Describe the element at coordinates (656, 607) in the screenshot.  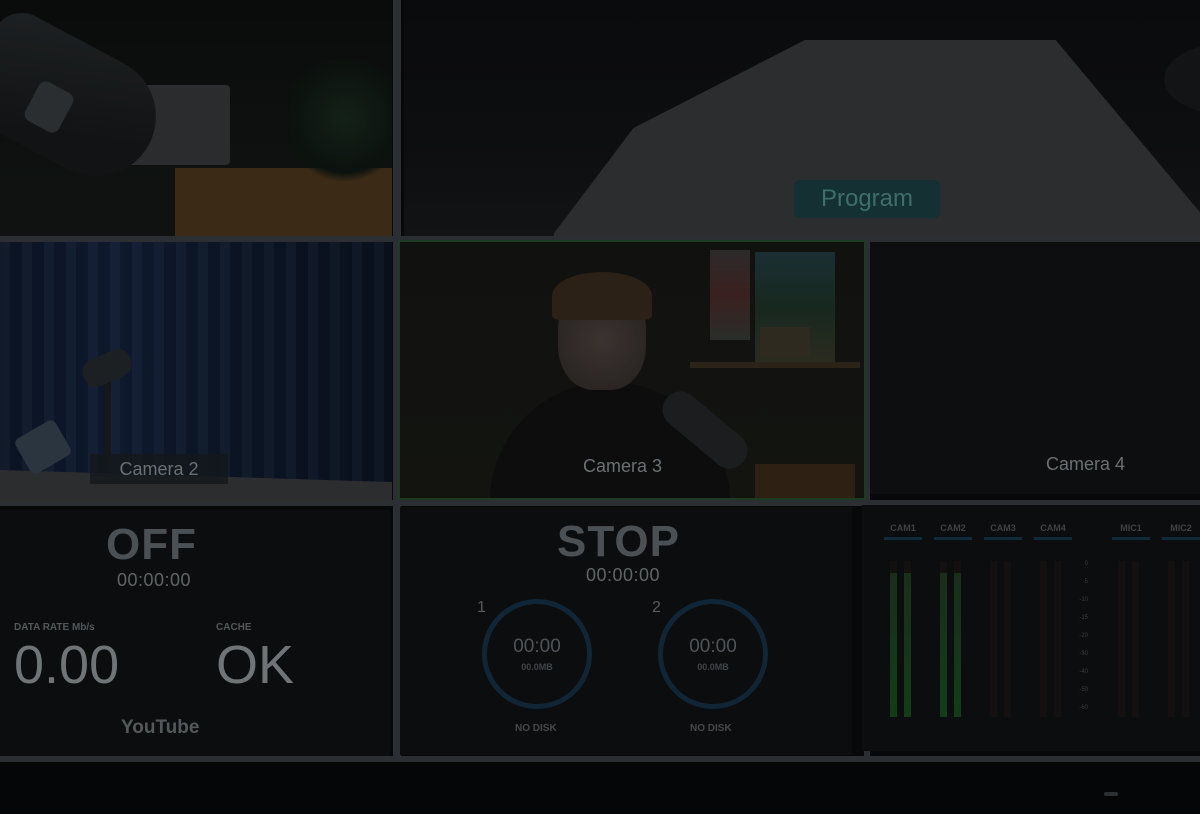
I see `disk-2-number: 2` at that location.